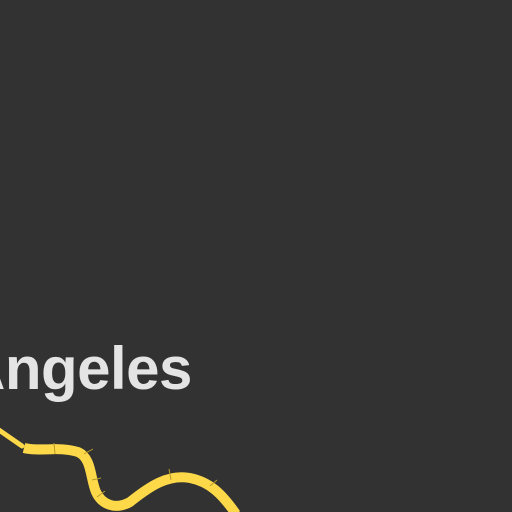 The height and width of the screenshot is (512, 512). What do you see at coordinates (12, 438) in the screenshot?
I see `highway-ramp` at bounding box center [12, 438].